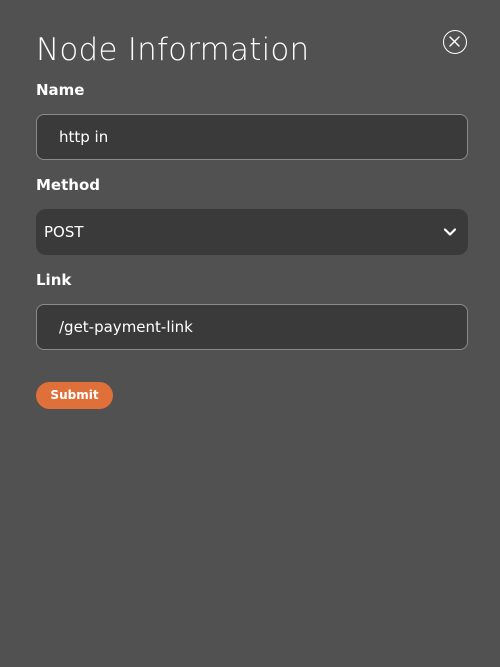 Image resolution: width=500 pixels, height=667 pixels. I want to click on name-input-value: http in, so click(83, 137).